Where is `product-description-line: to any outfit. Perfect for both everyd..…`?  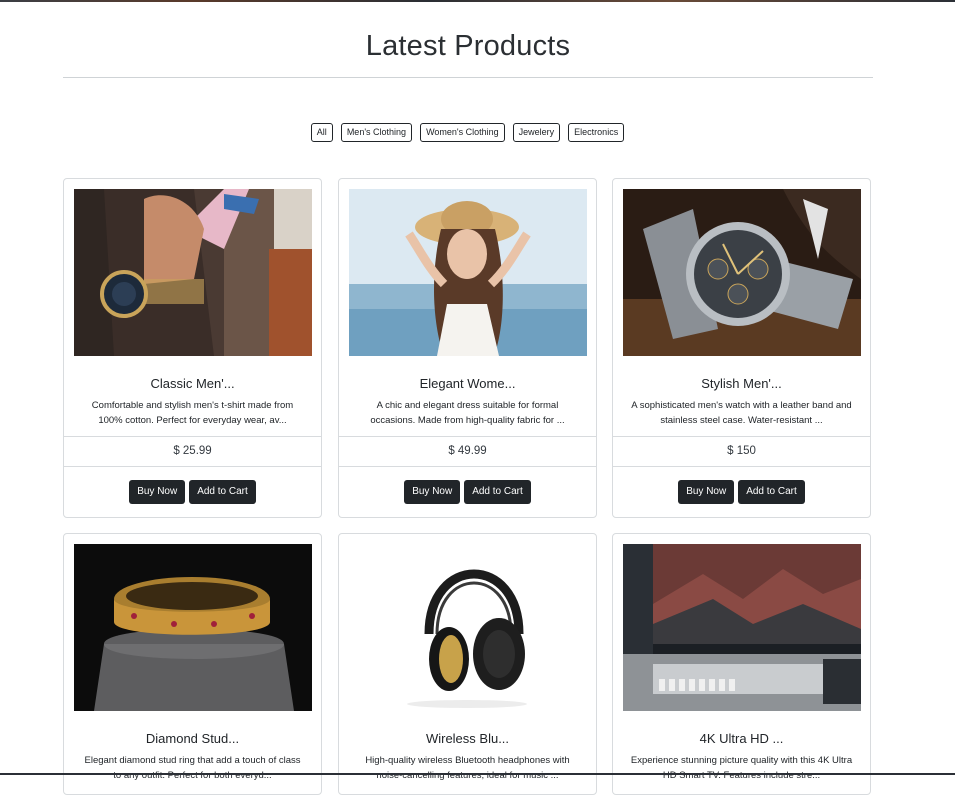
product-description-line: to any outfit. Perfect for both everyd..… is located at coordinates (192, 775).